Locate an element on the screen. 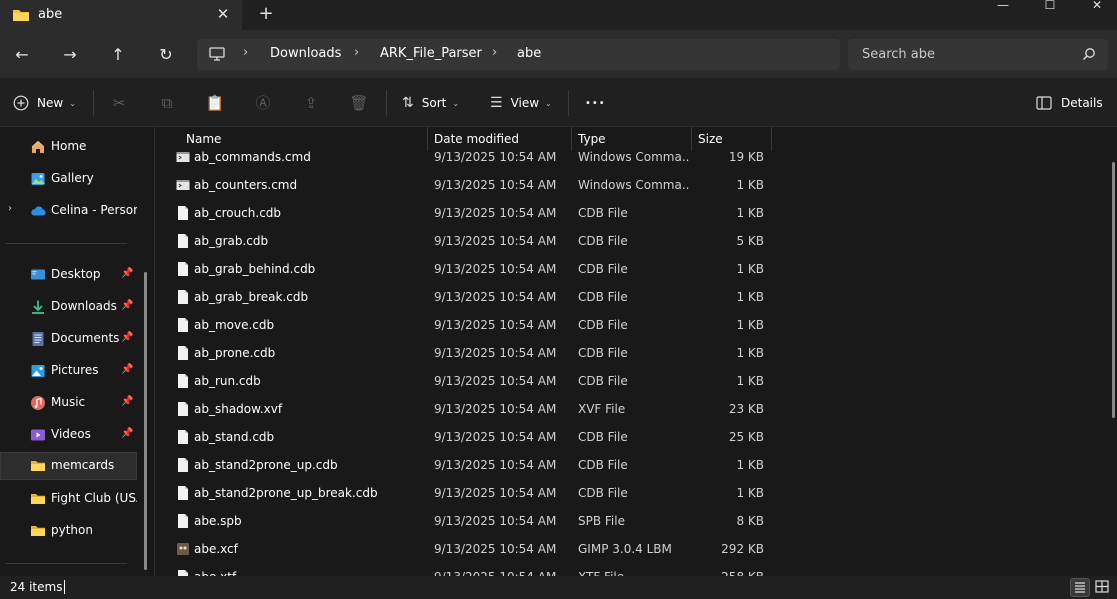 The height and width of the screenshot is (599, 1117). file-row: abe.xtf9/13/2025 10:54 AMXTF File258 KB is located at coordinates (464, 569).